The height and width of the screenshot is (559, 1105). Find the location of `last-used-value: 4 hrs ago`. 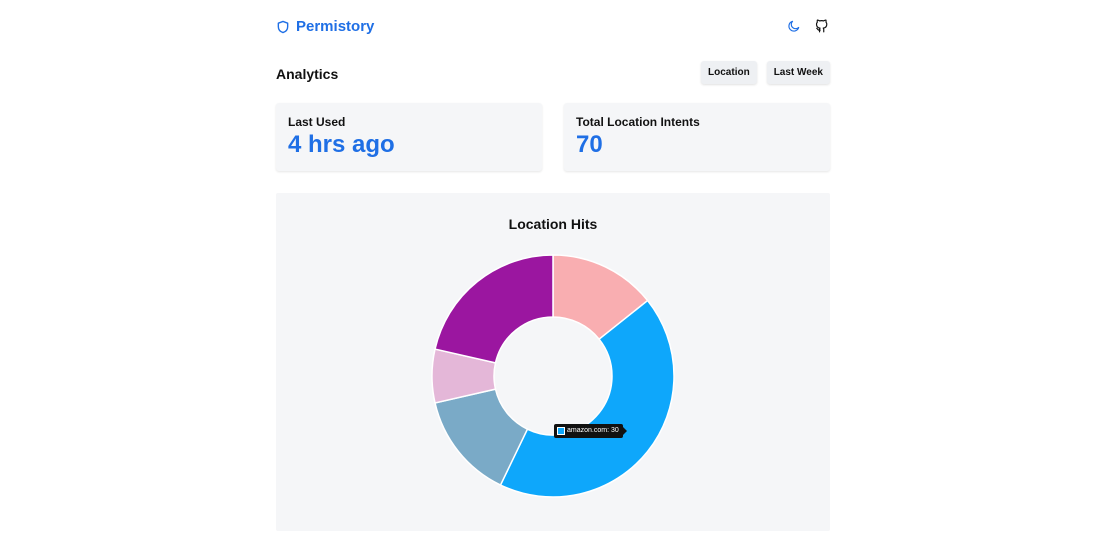

last-used-value: 4 hrs ago is located at coordinates (341, 144).